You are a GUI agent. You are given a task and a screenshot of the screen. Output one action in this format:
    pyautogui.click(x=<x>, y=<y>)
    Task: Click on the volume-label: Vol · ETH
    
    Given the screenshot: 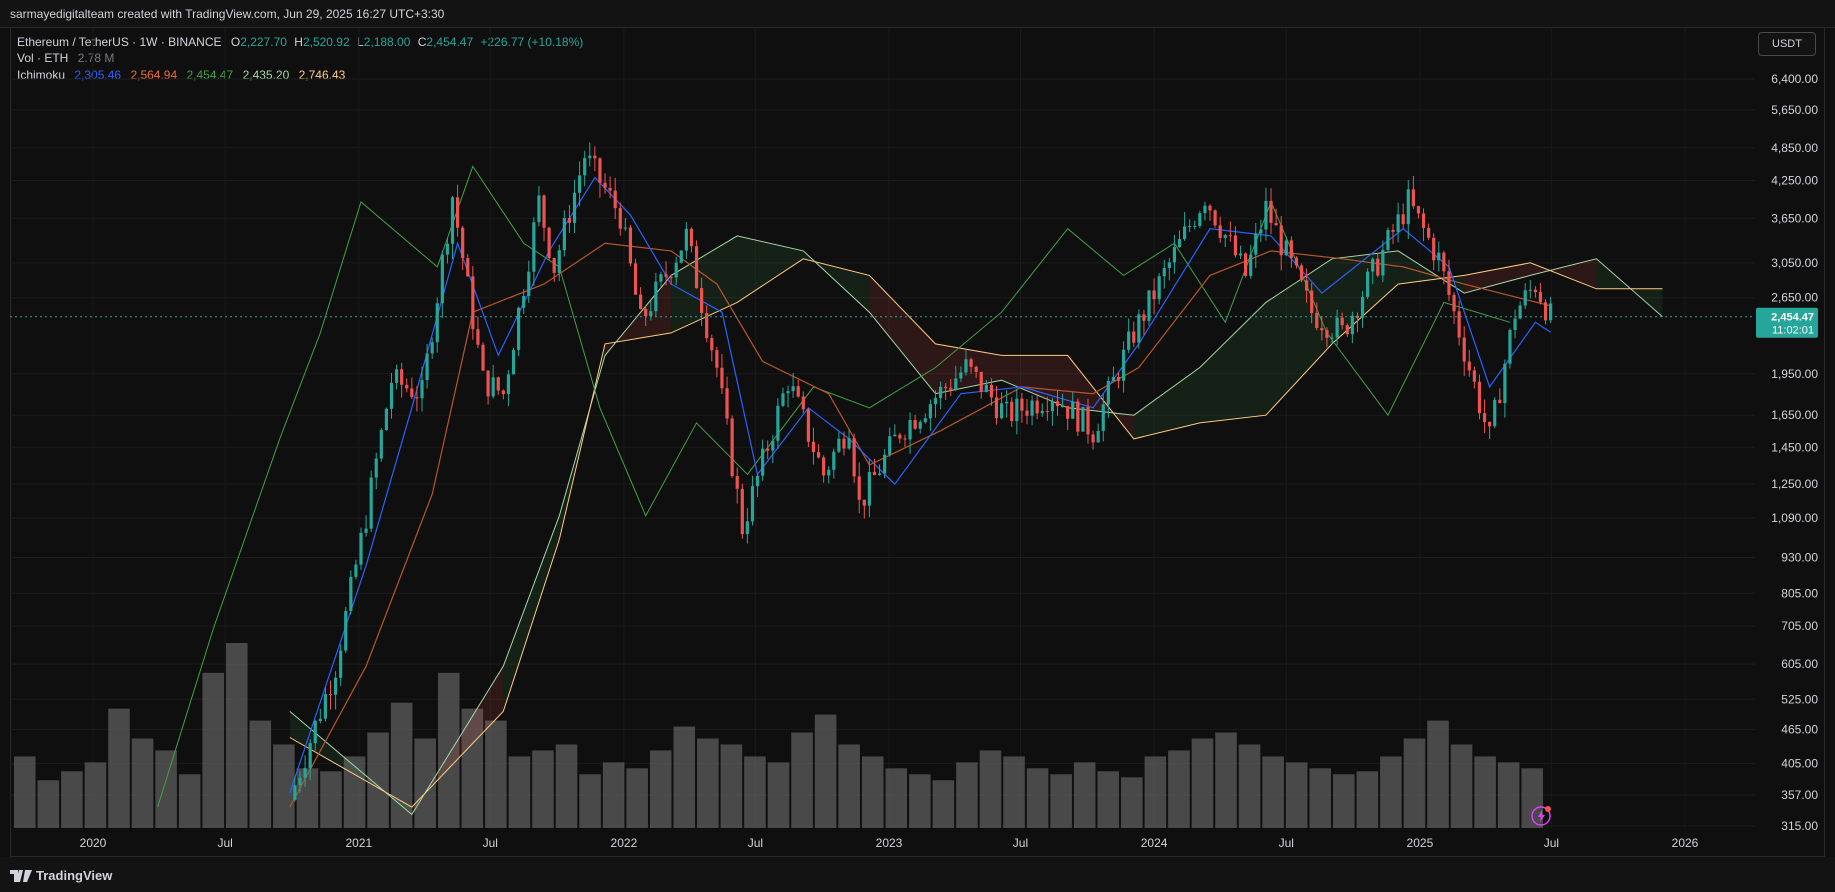 What is the action you would take?
    pyautogui.click(x=42, y=58)
    